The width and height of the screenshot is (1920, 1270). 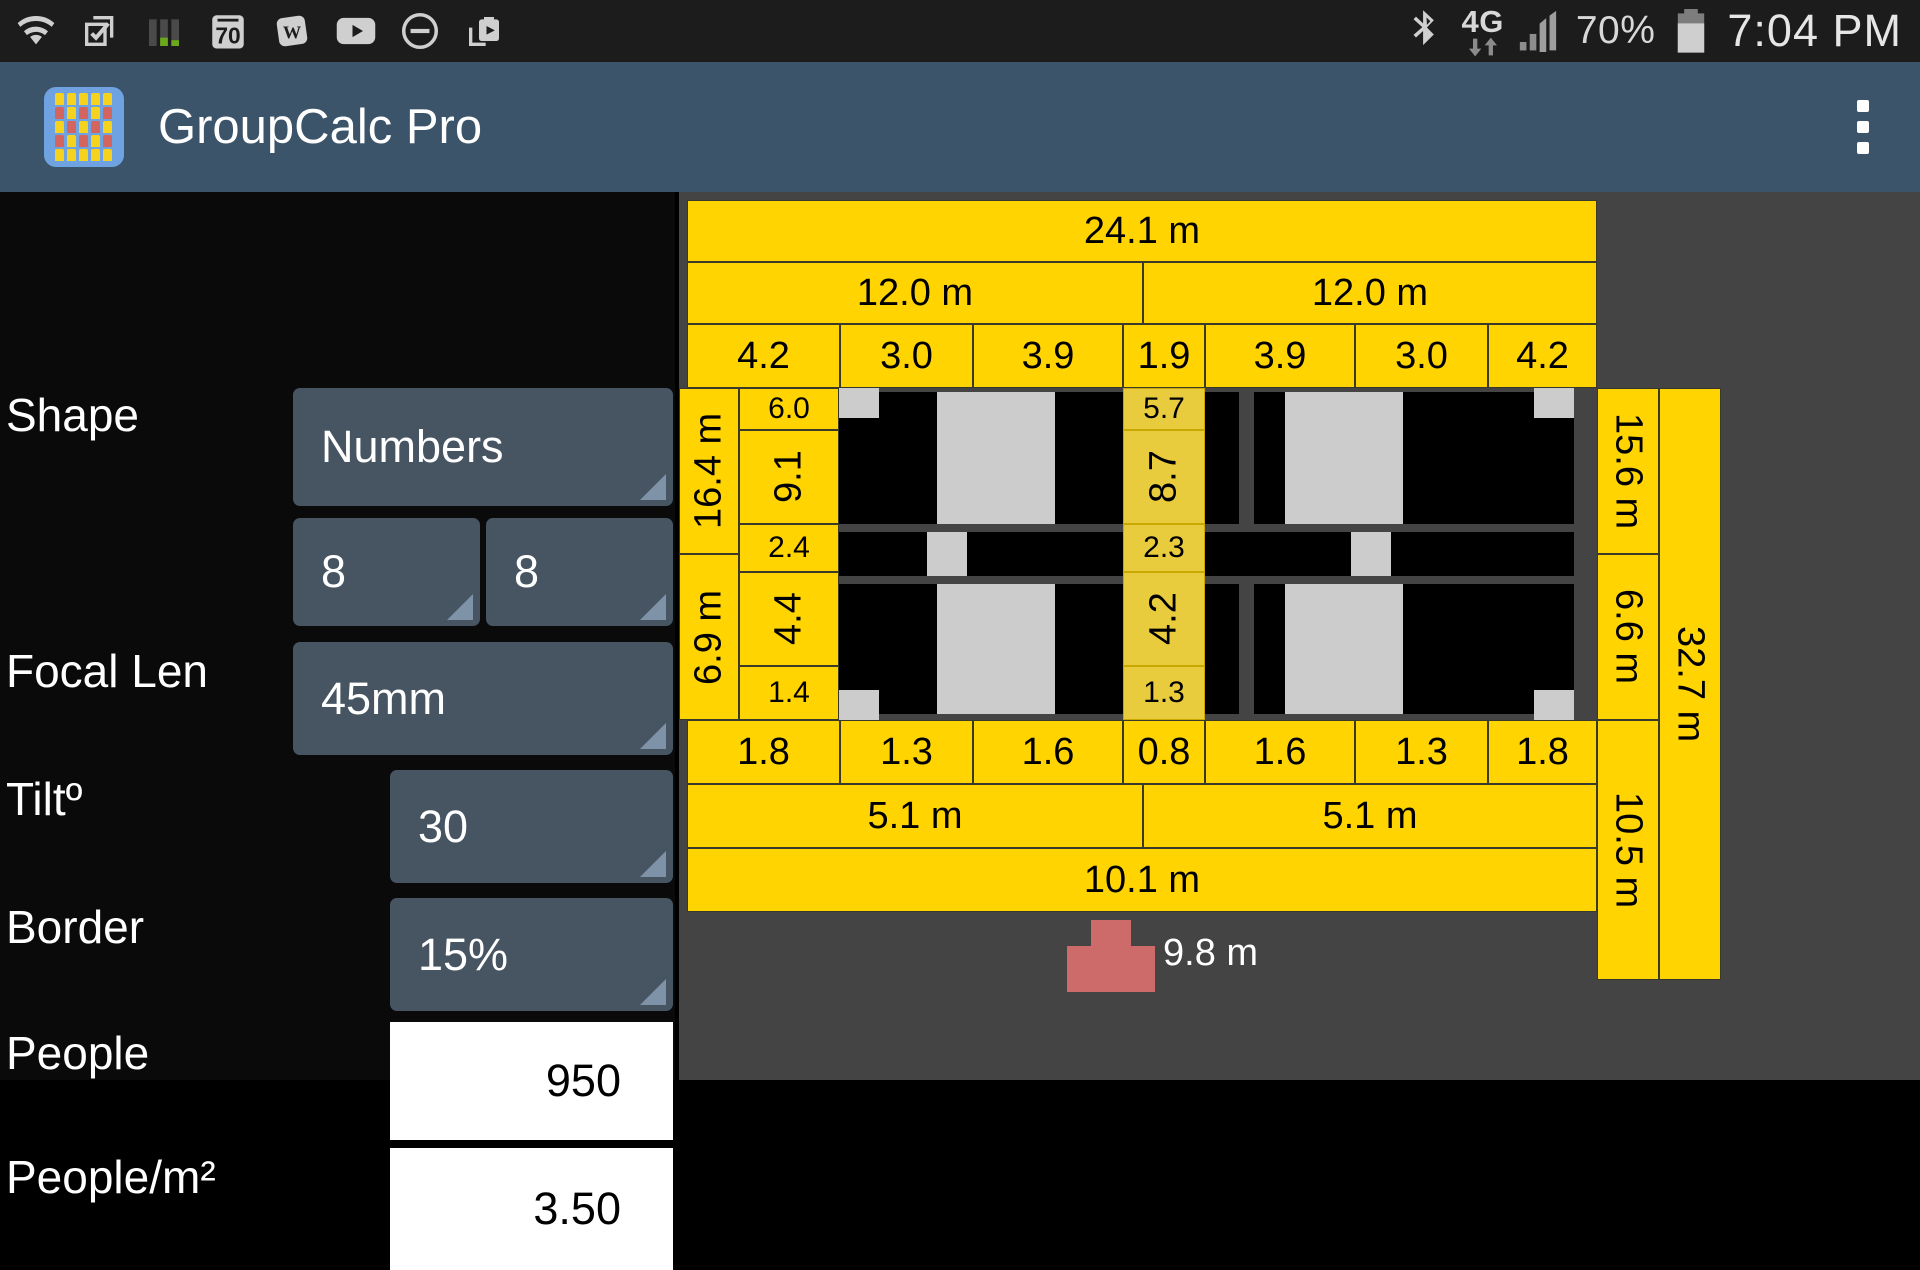 I want to click on group-people-app-icon, so click(x=84, y=127).